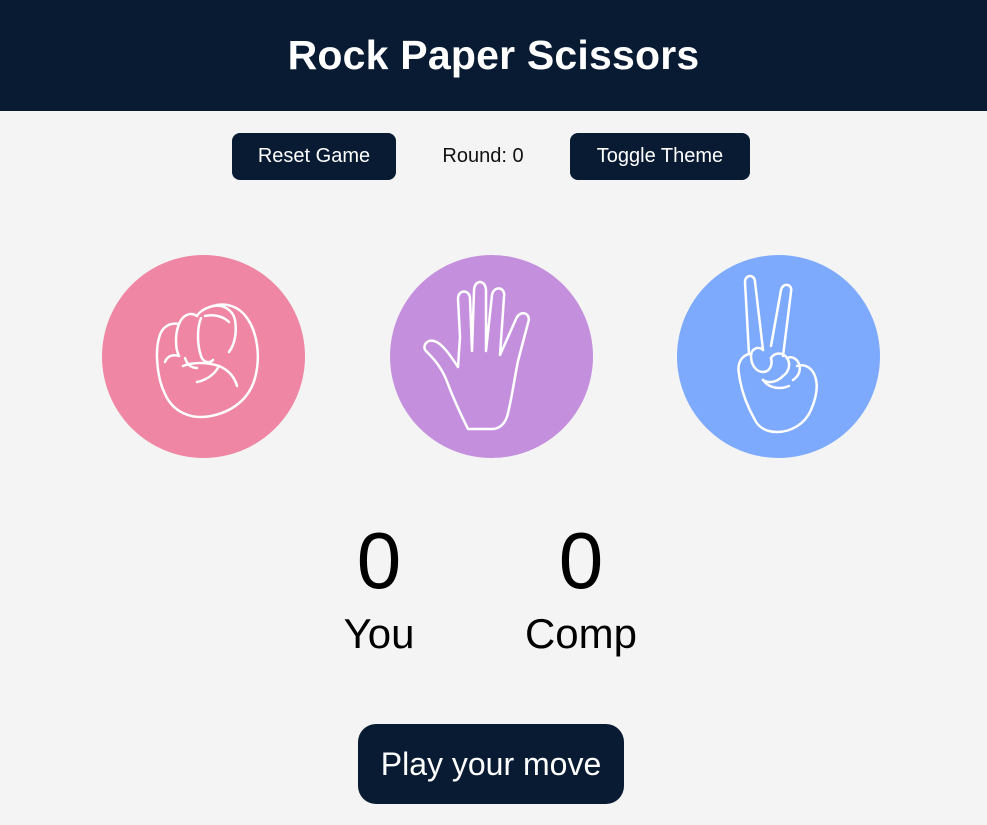 This screenshot has width=987, height=825. I want to click on scissors-choice-button, so click(778, 356).